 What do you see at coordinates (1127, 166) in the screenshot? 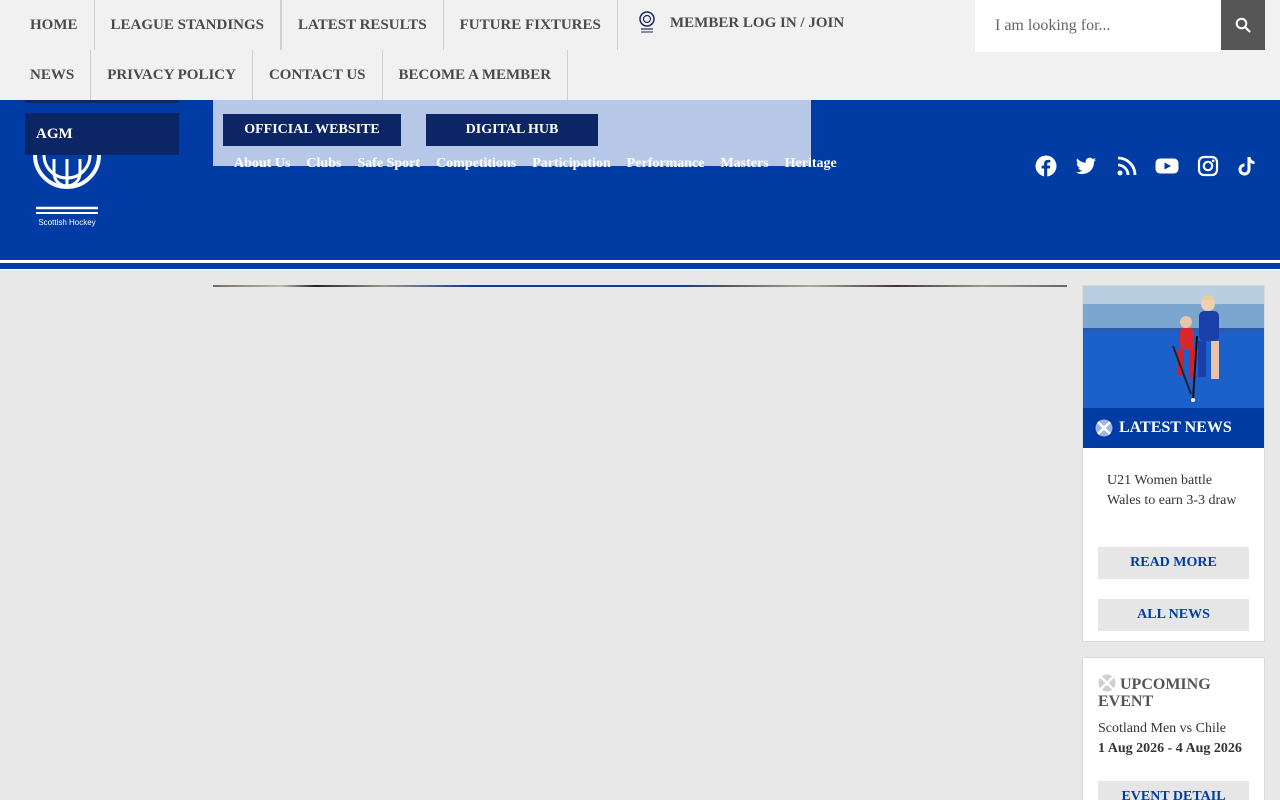
I see `rss-icon` at bounding box center [1127, 166].